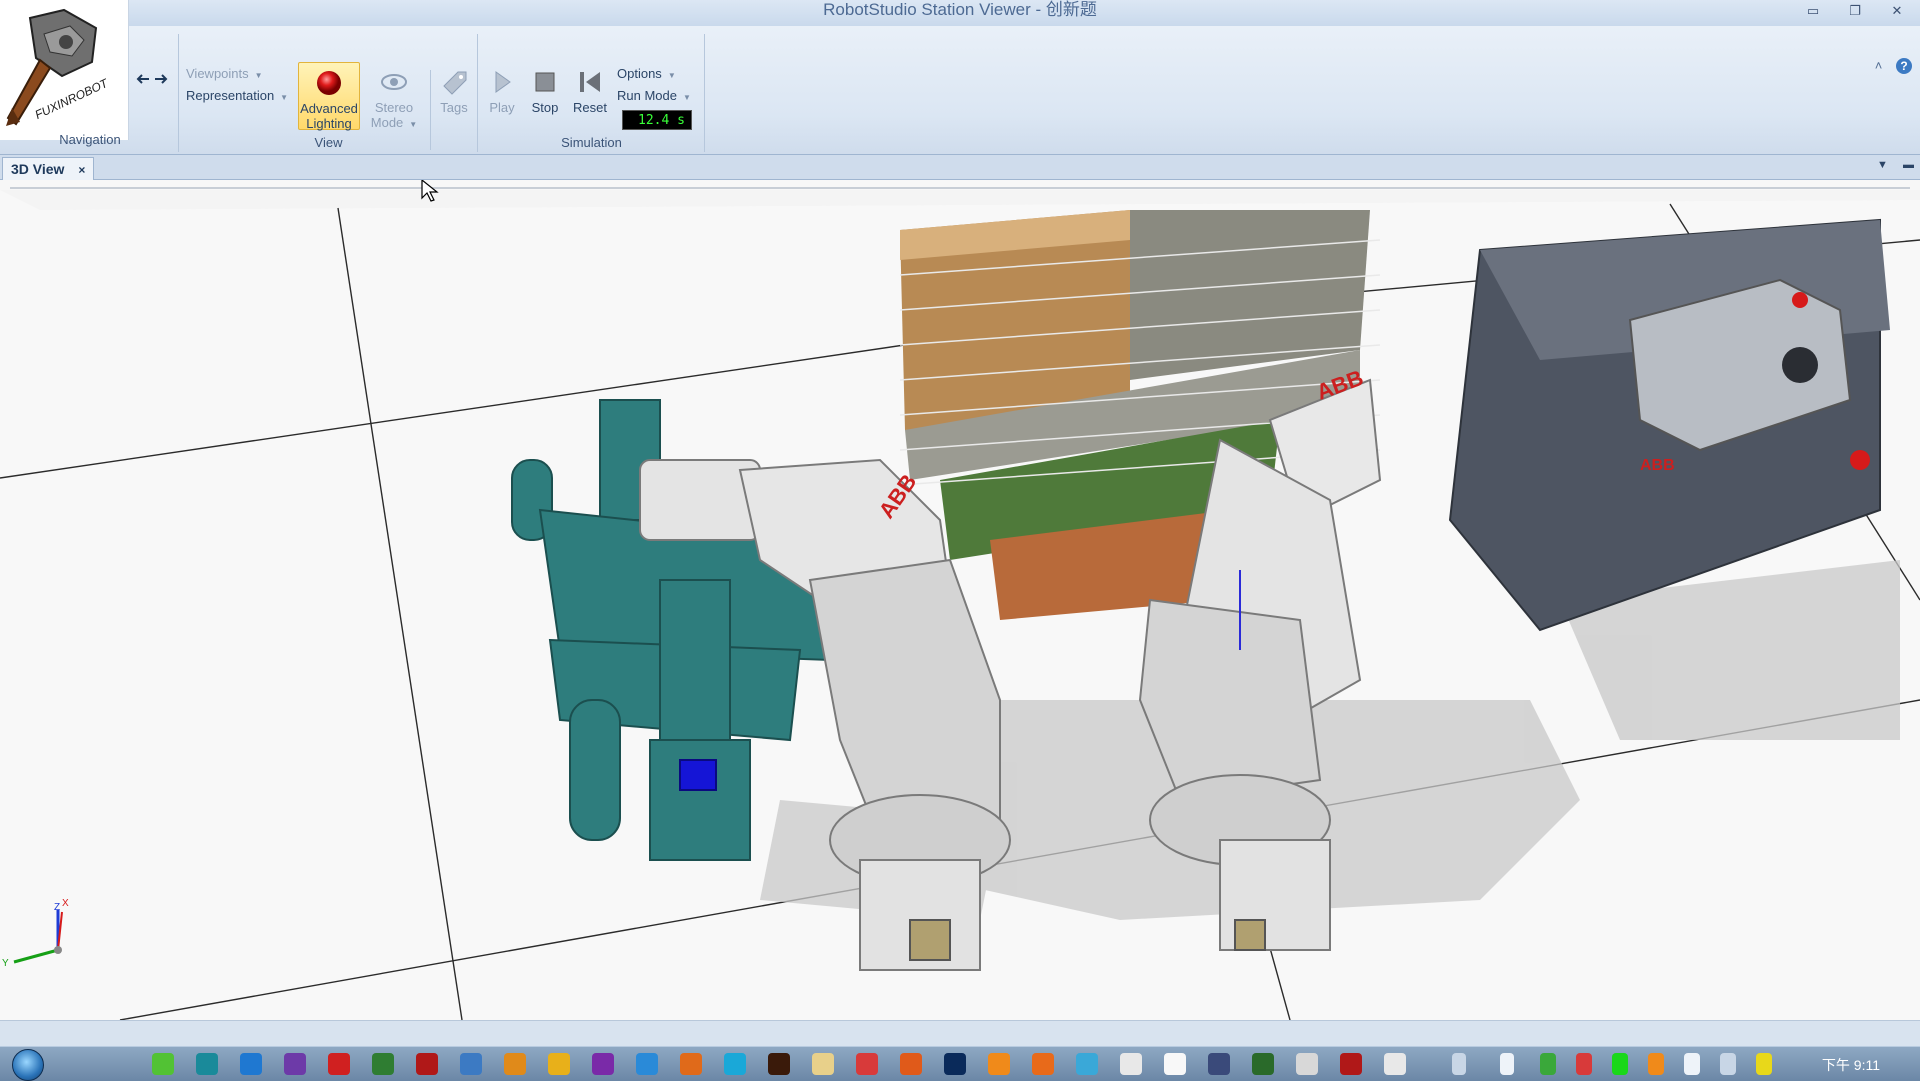  What do you see at coordinates (647, 95) in the screenshot?
I see `run-mode-label: Run Mode` at bounding box center [647, 95].